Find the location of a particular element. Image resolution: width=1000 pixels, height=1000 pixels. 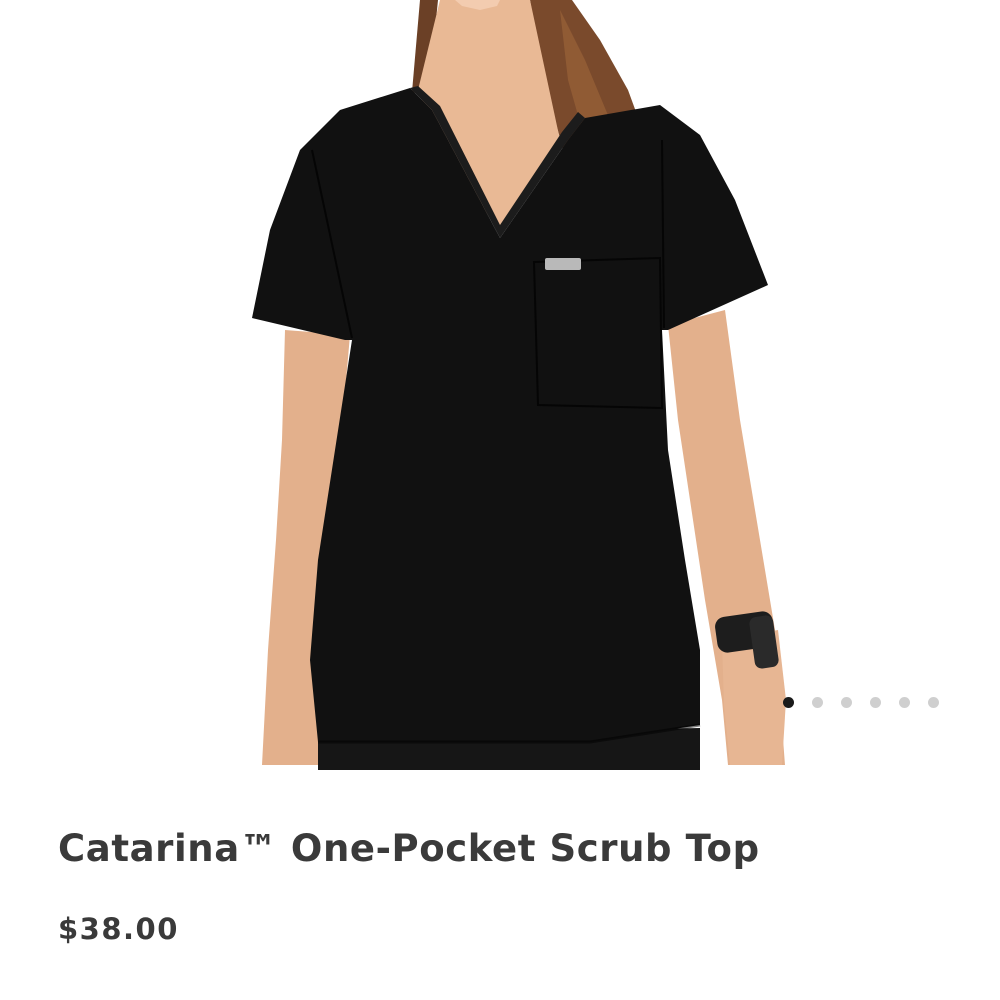

carousel-indicator is located at coordinates (861, 702).